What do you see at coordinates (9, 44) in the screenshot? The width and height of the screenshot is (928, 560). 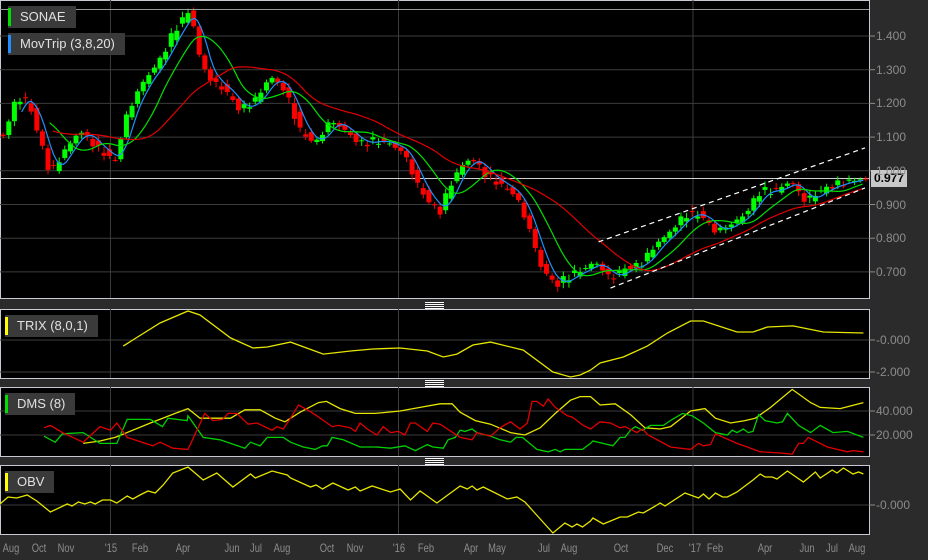 I see `legend-color-swatch` at bounding box center [9, 44].